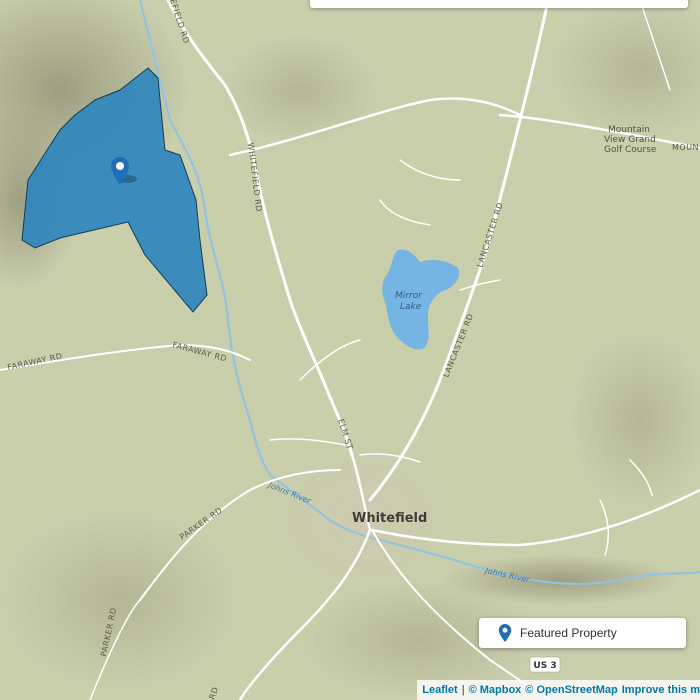 The width and height of the screenshot is (700, 700). Describe the element at coordinates (571, 690) in the screenshot. I see `osm-link: © OpenStreetMap` at that location.